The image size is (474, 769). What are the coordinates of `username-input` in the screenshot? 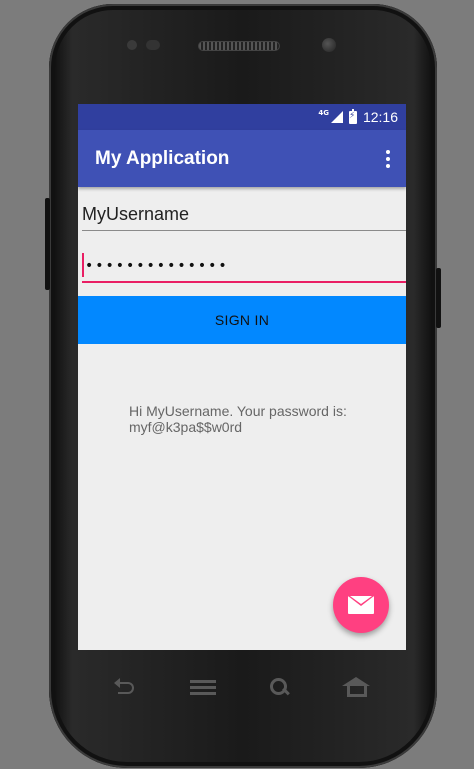 It's located at (244, 214).